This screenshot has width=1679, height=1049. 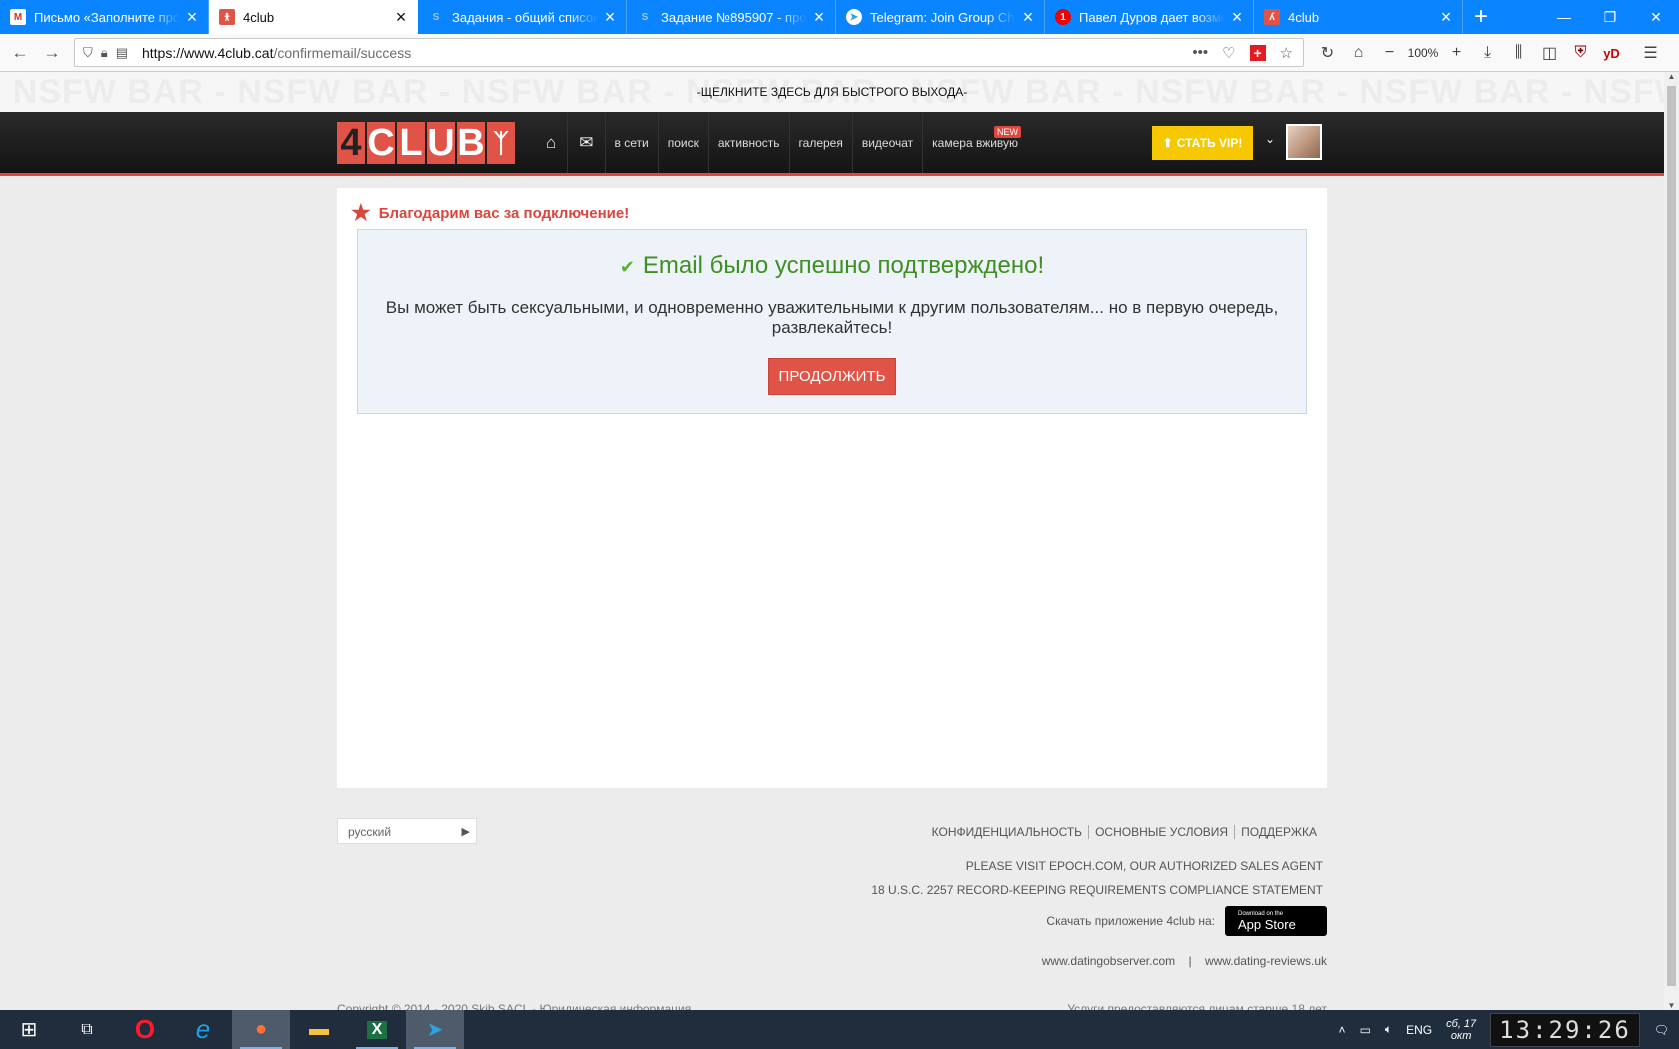 I want to click on nav-search: поиск, so click(x=682, y=142).